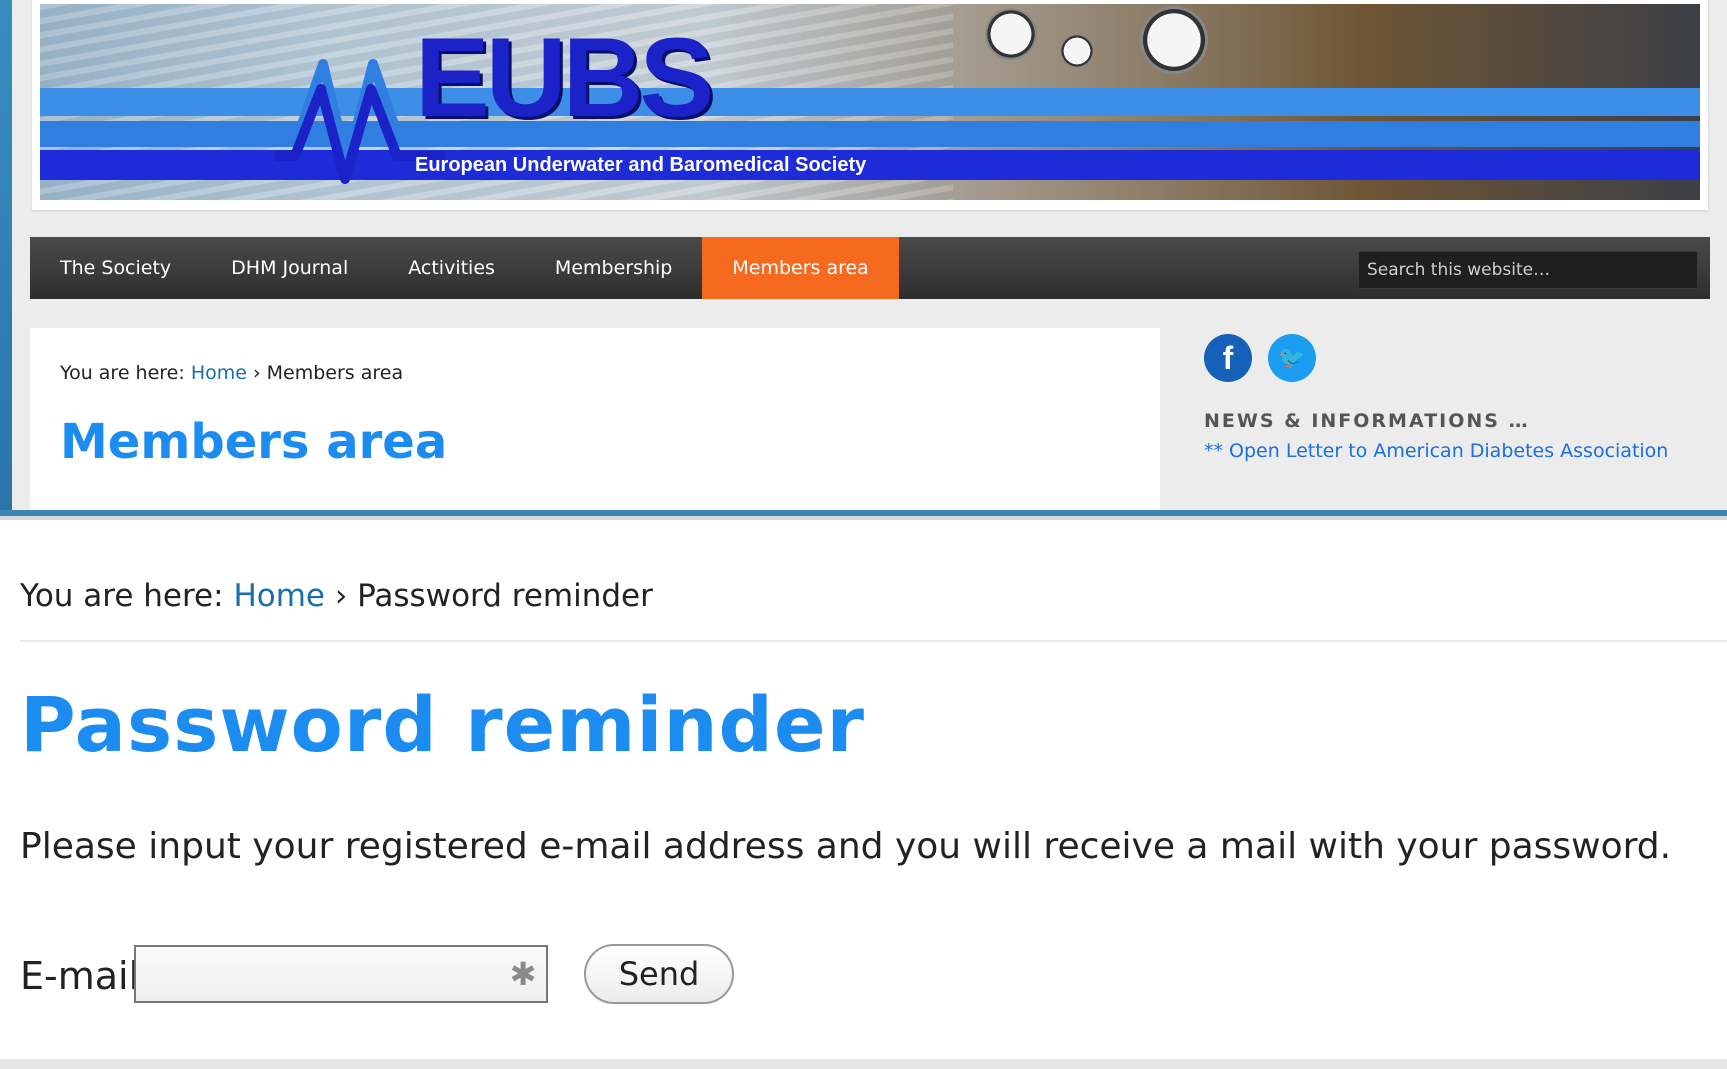 This screenshot has width=1727, height=1069. Describe the element at coordinates (289, 268) in the screenshot. I see `nav-dhm-journal: DHM Journal` at that location.